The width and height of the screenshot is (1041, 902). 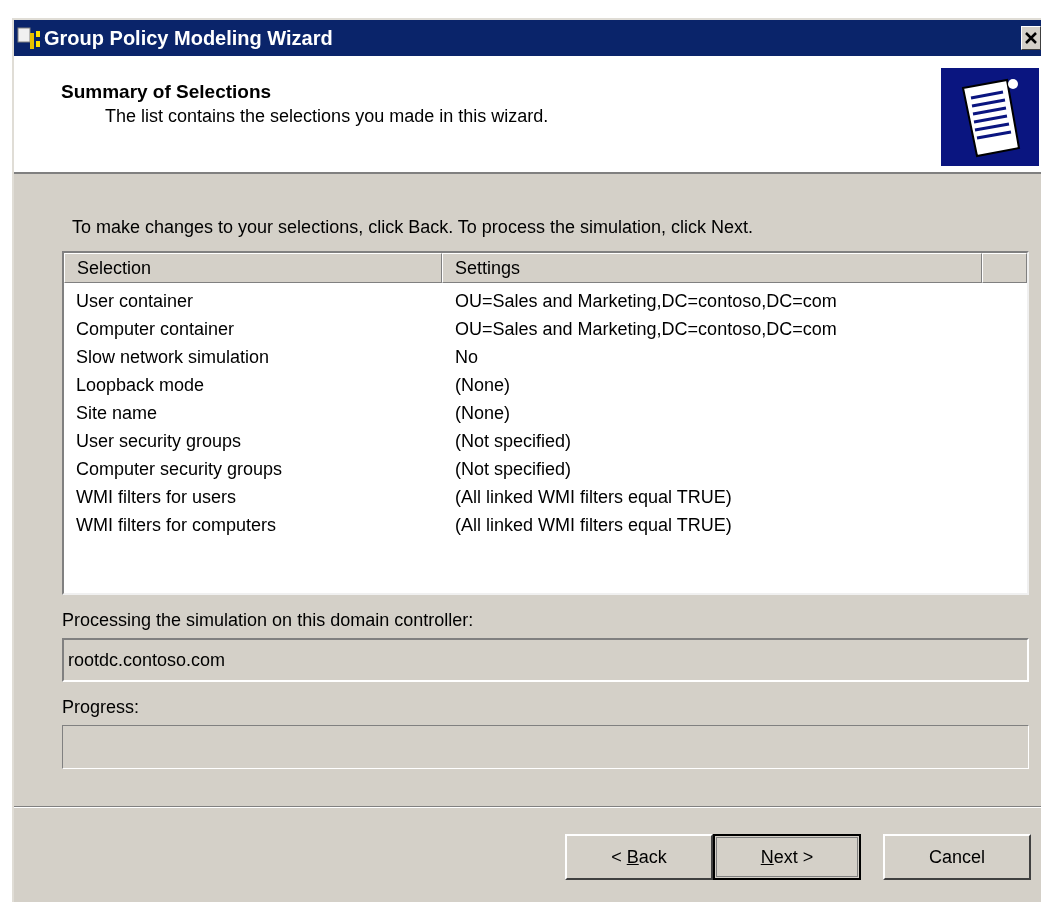 I want to click on close-button, so click(x=1031, y=38).